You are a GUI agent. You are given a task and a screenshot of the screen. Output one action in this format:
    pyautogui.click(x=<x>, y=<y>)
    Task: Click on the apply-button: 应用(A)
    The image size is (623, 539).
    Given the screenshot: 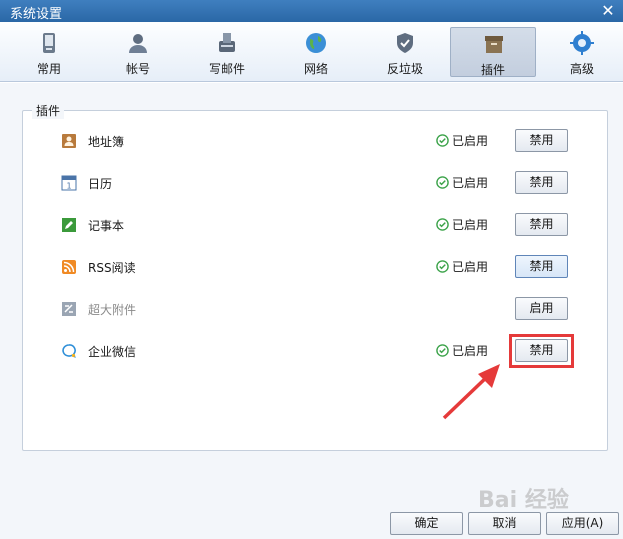 What is the action you would take?
    pyautogui.click(x=582, y=523)
    